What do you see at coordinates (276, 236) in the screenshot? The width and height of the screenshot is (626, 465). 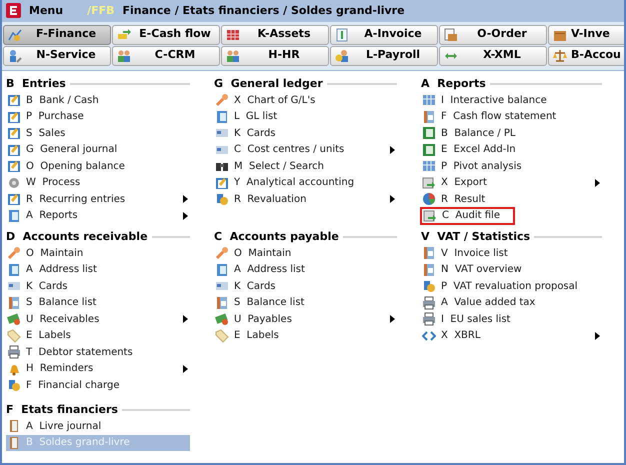 I see `section-heading: C Accounts payable` at bounding box center [276, 236].